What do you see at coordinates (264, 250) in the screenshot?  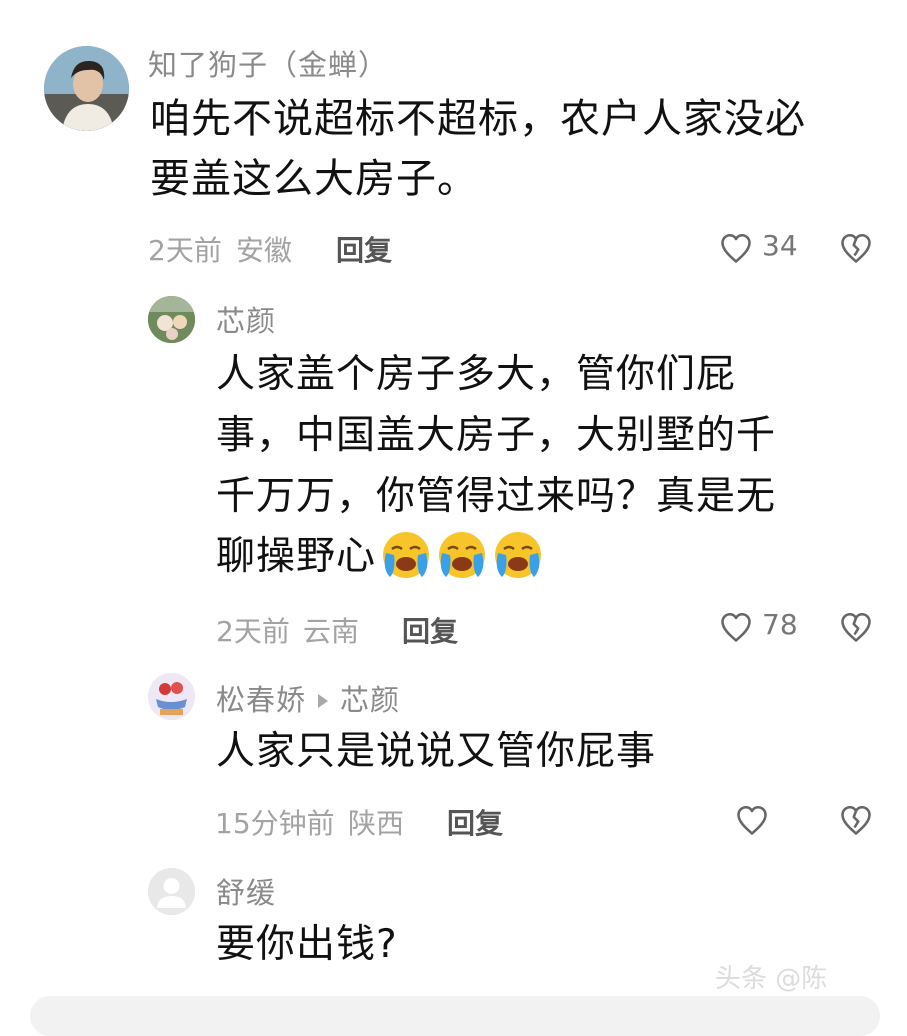 I see `comment-location: 安徽` at bounding box center [264, 250].